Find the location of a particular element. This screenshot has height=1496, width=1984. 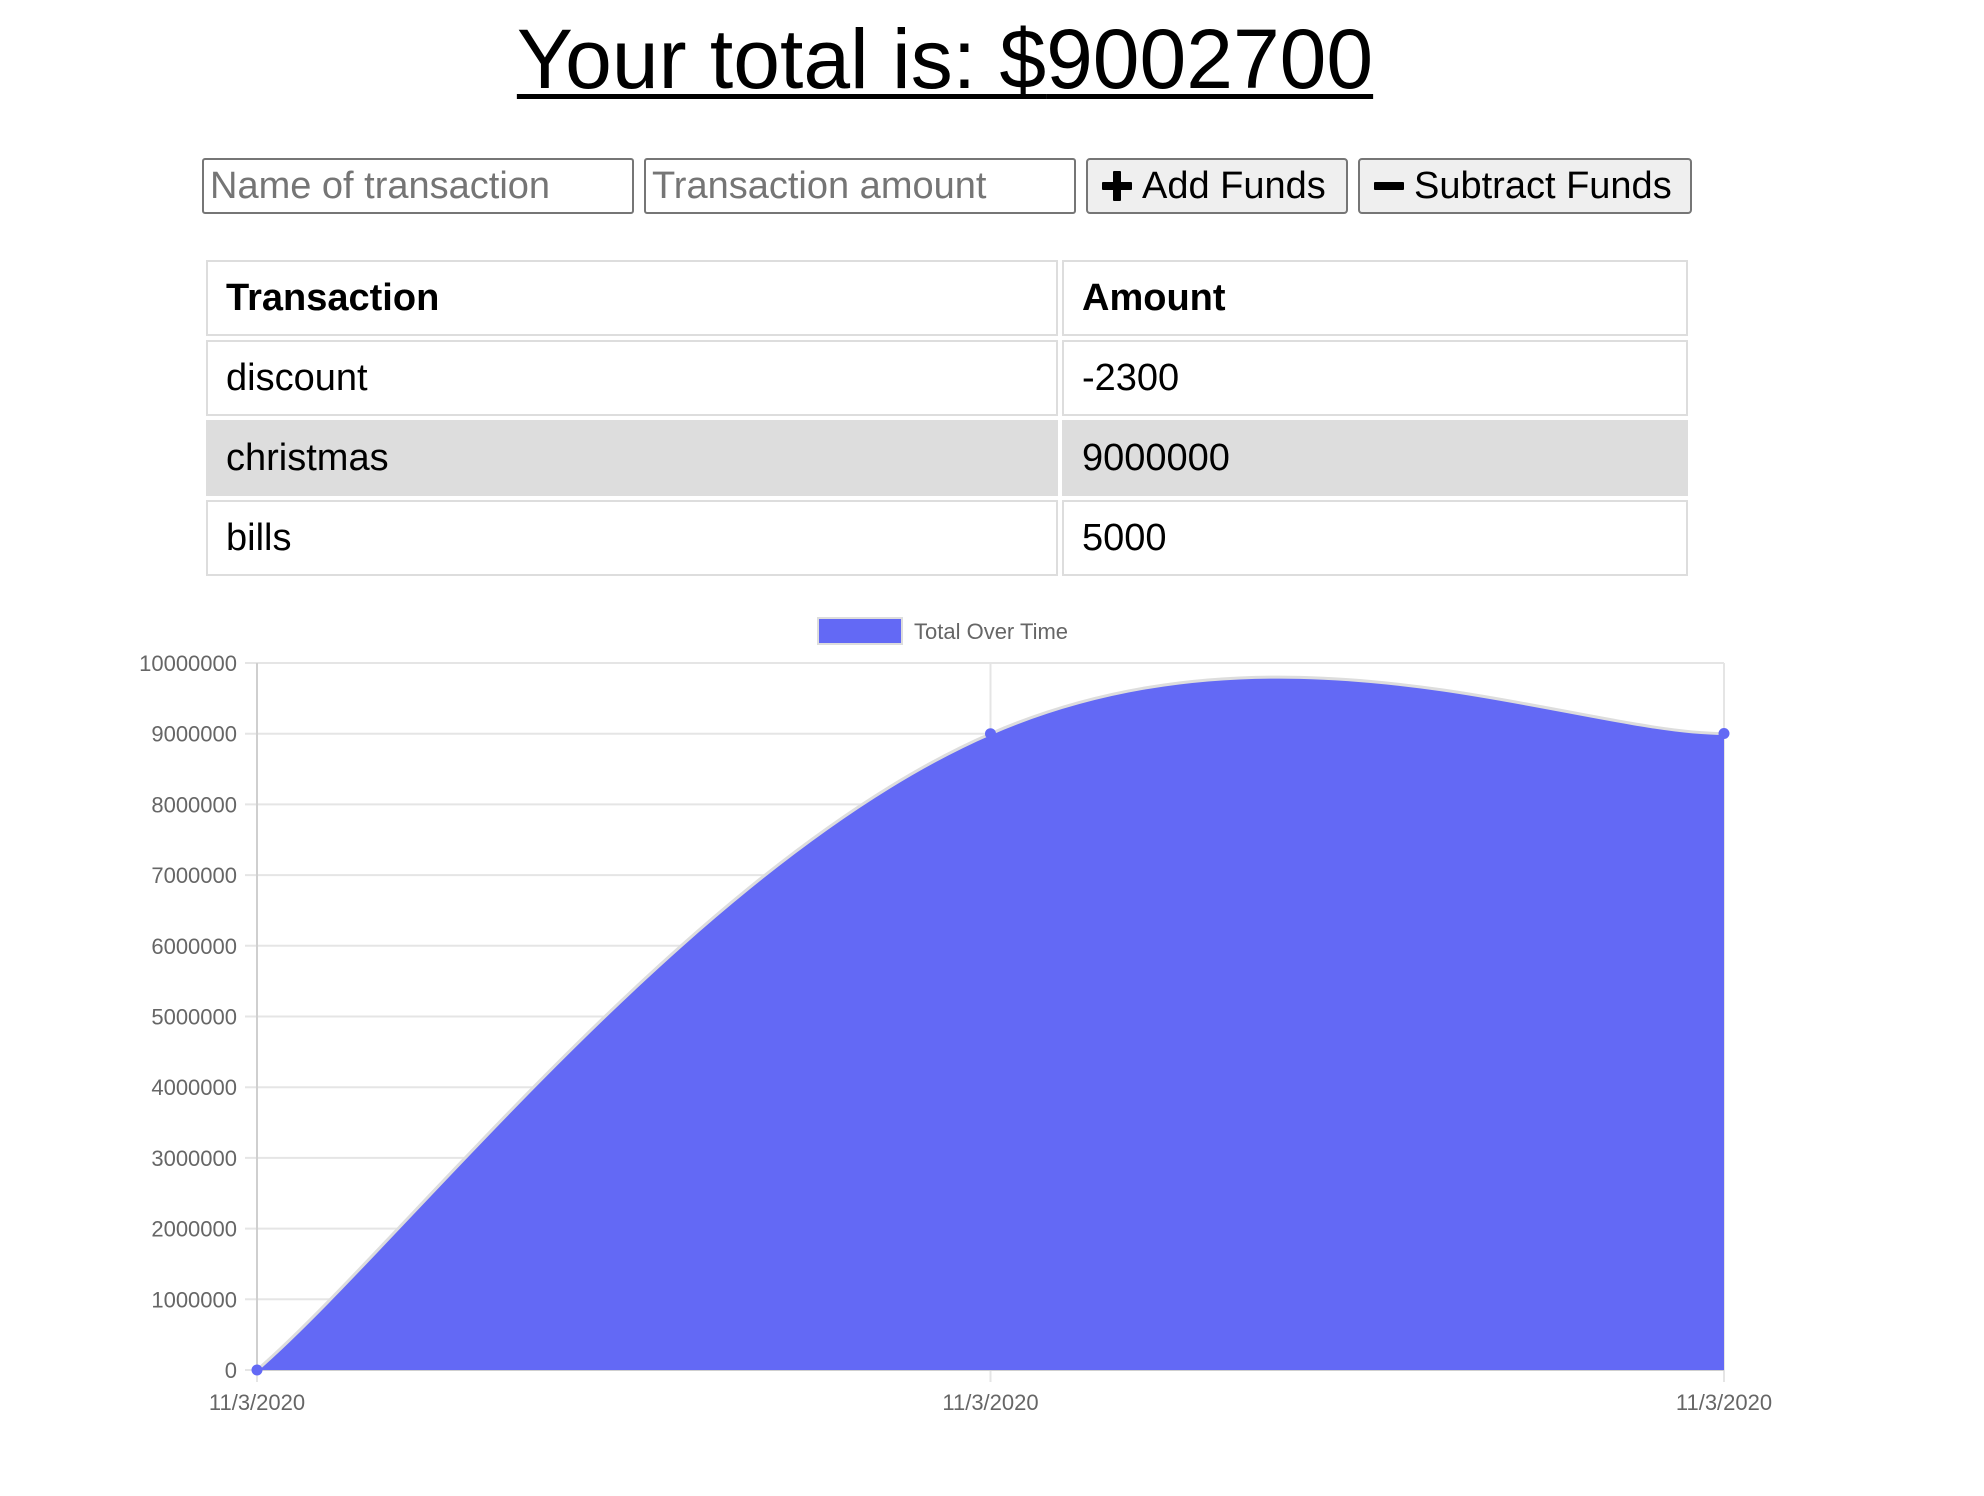

legend-swatch is located at coordinates (860, 631).